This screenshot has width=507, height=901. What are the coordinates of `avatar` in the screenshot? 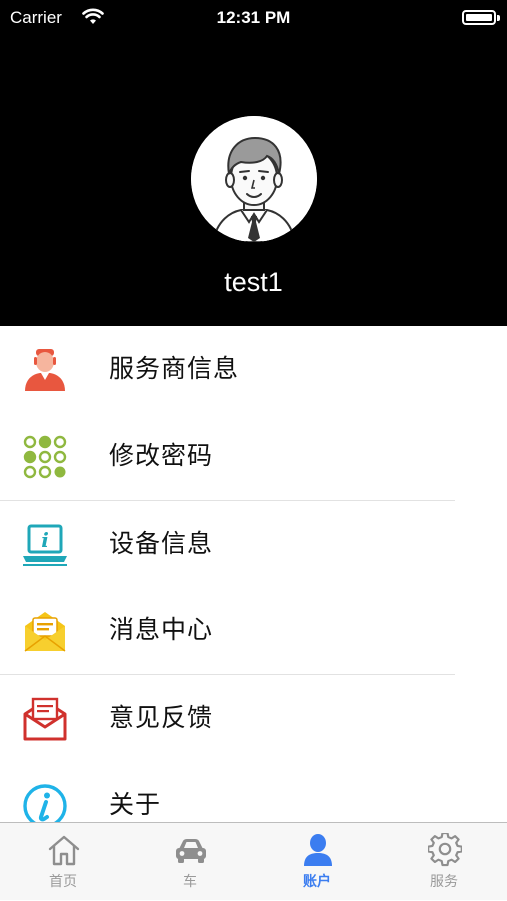 It's located at (254, 179).